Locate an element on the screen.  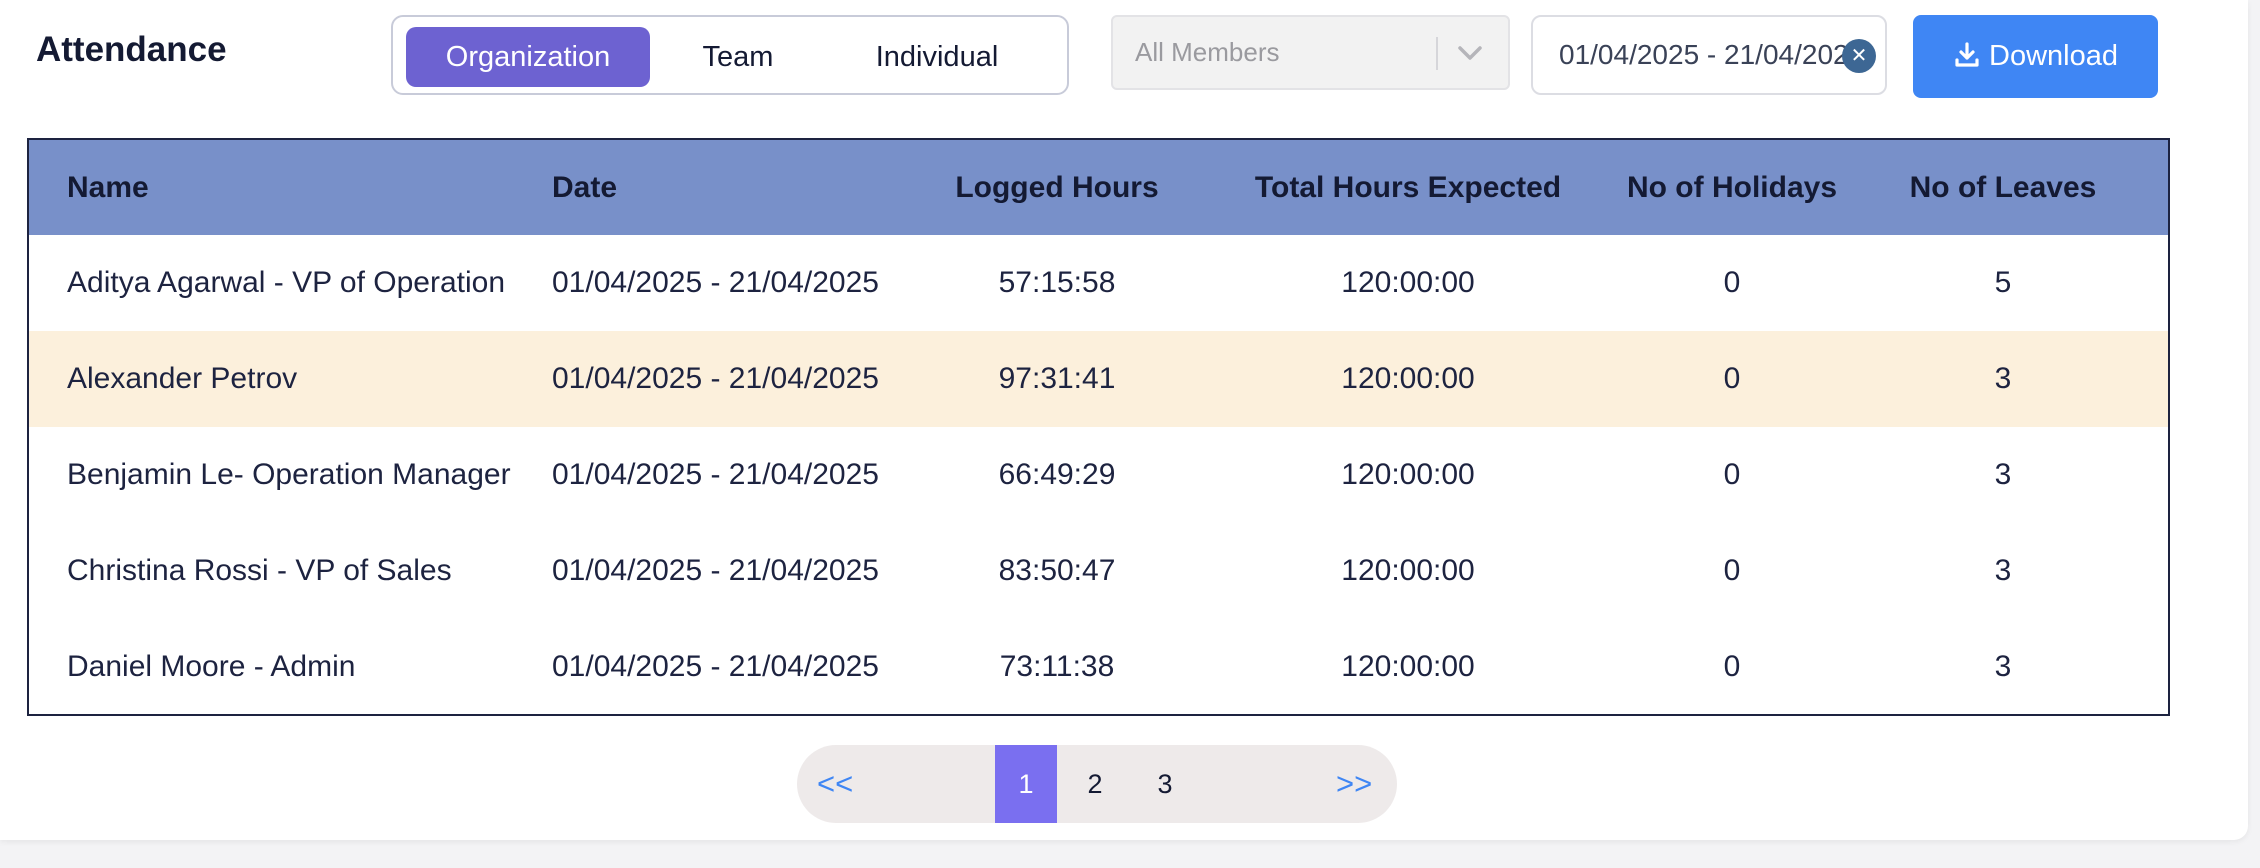
member-select: All Members is located at coordinates (1310, 52).